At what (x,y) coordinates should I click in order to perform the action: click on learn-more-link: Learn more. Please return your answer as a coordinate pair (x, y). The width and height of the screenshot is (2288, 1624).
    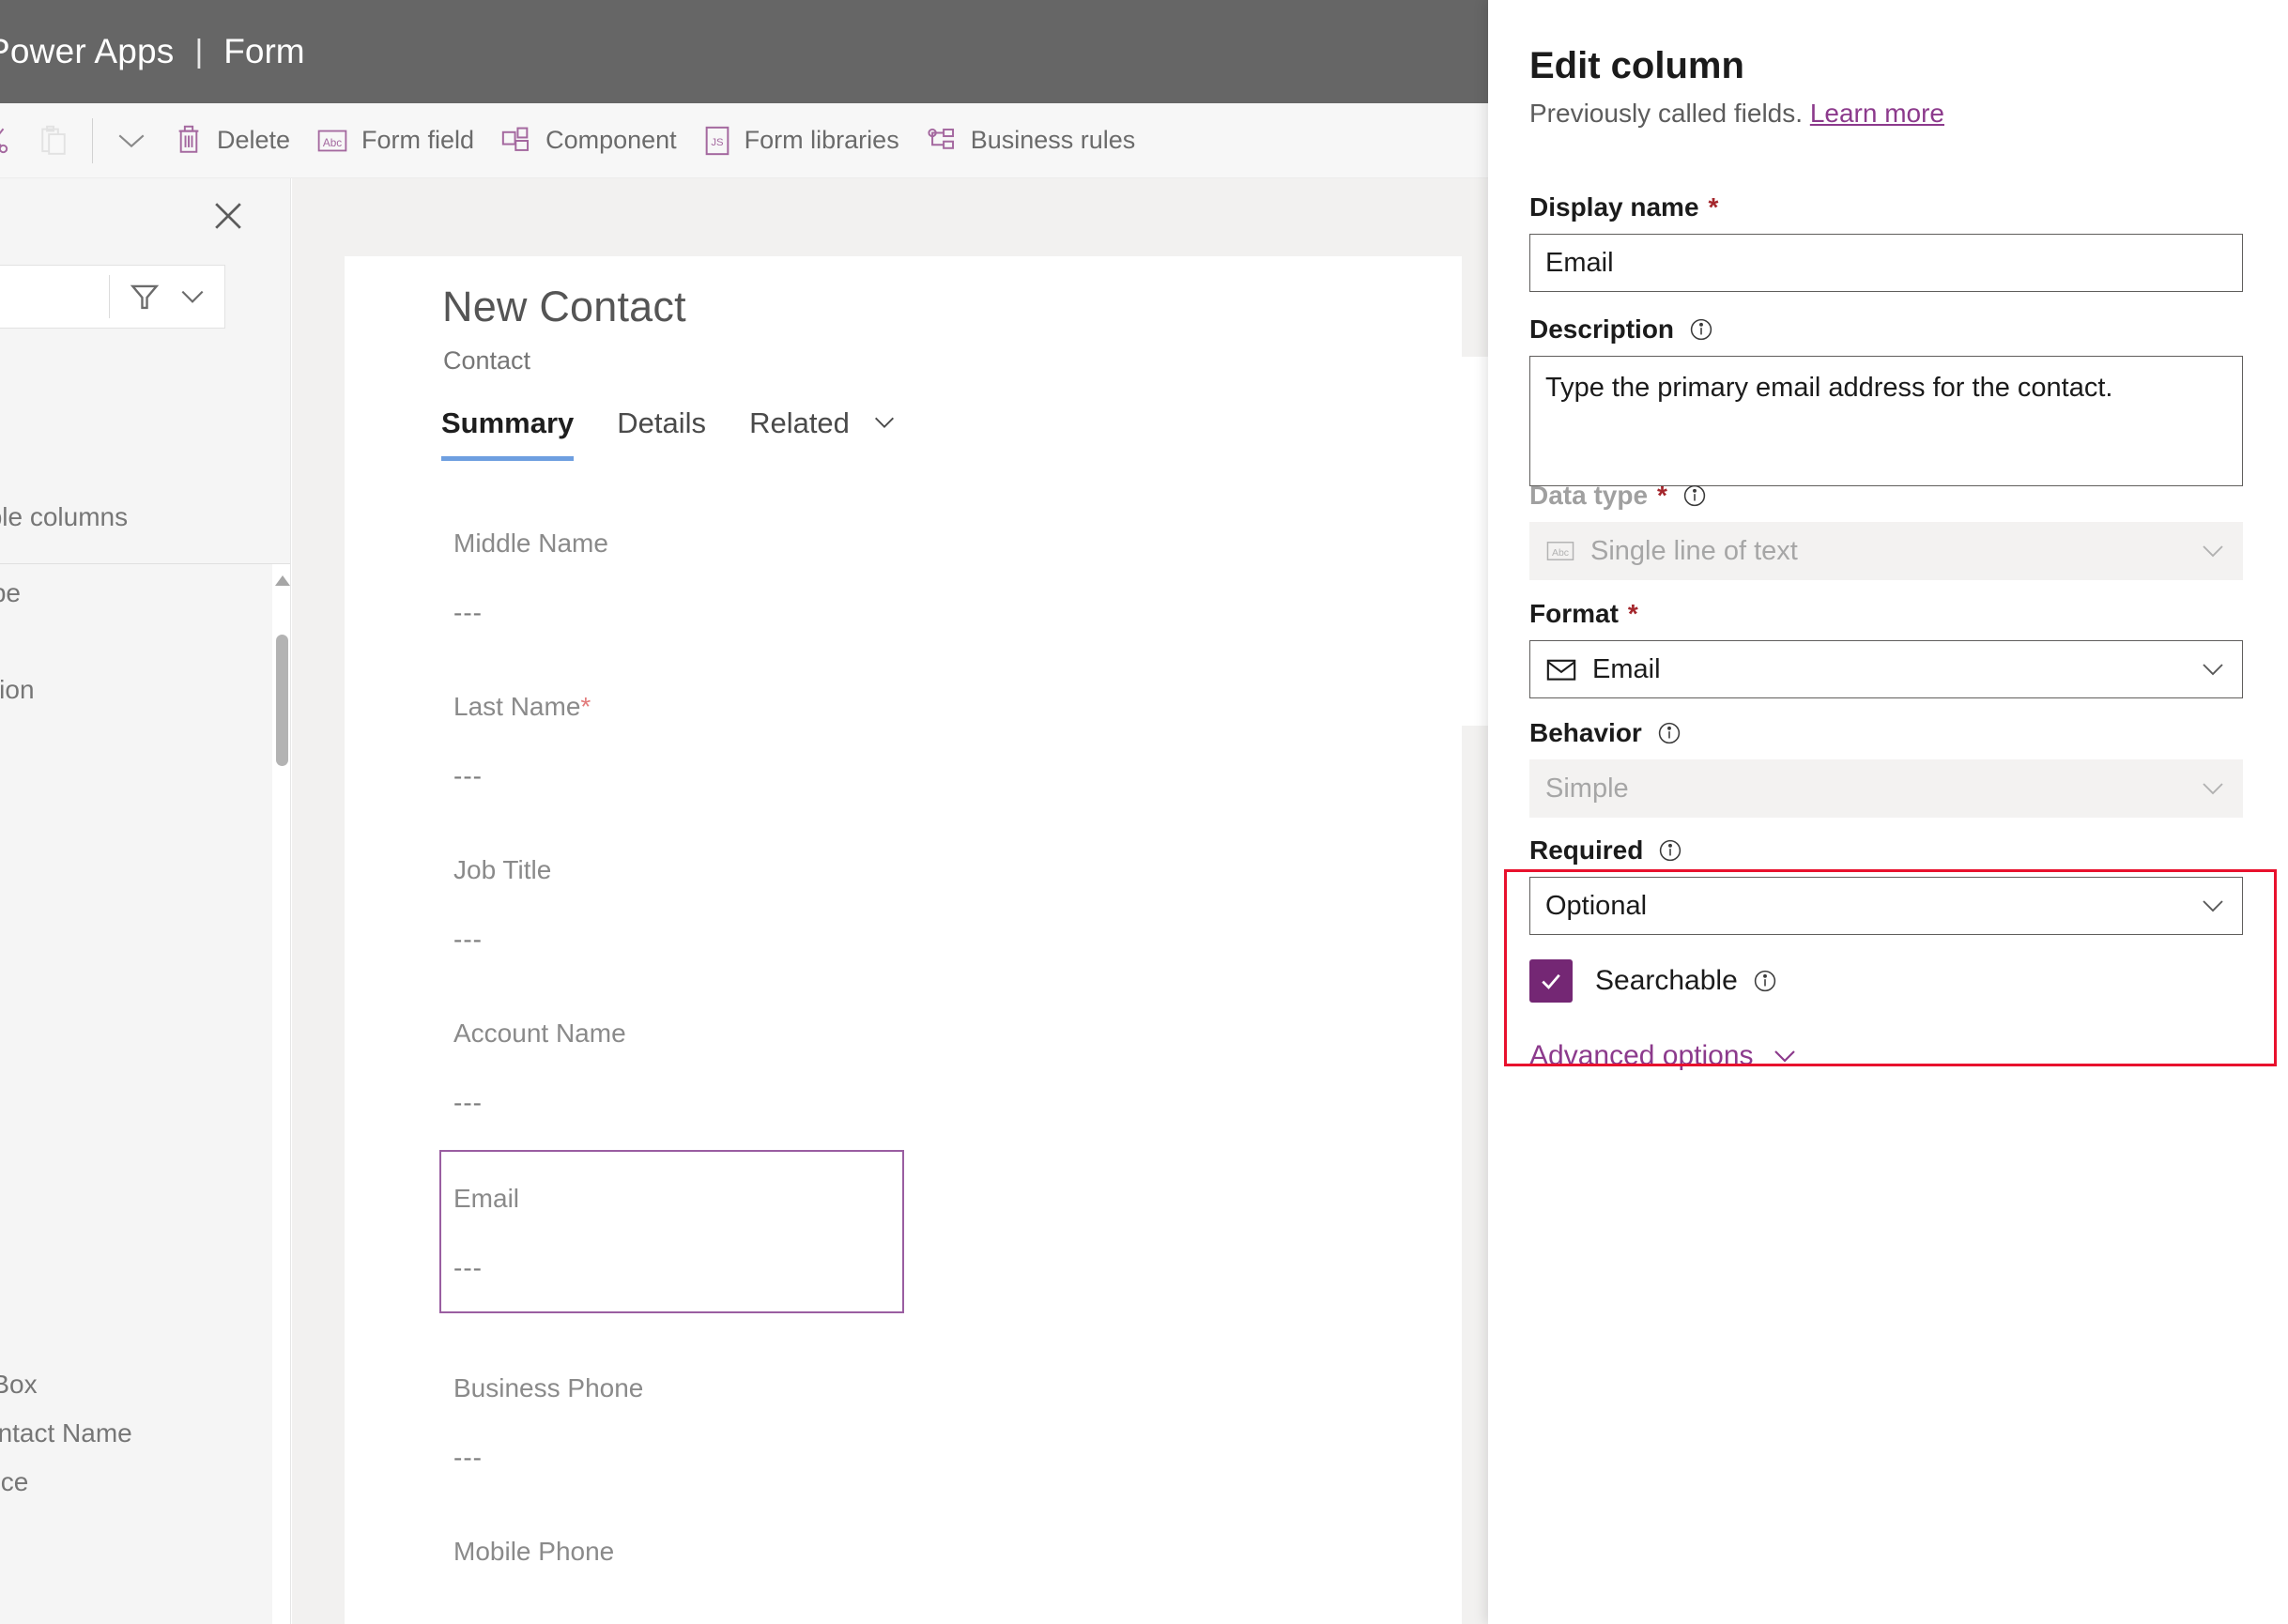
    Looking at the image, I should click on (1877, 113).